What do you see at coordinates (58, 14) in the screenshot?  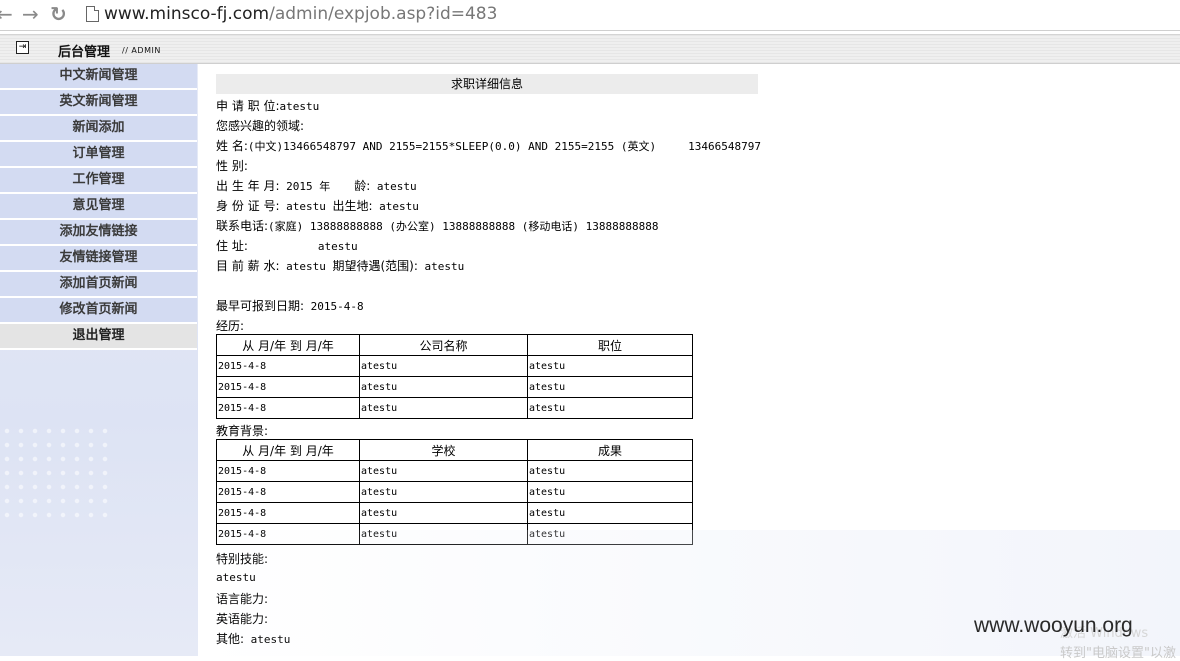 I see `reload-icon: ↻` at bounding box center [58, 14].